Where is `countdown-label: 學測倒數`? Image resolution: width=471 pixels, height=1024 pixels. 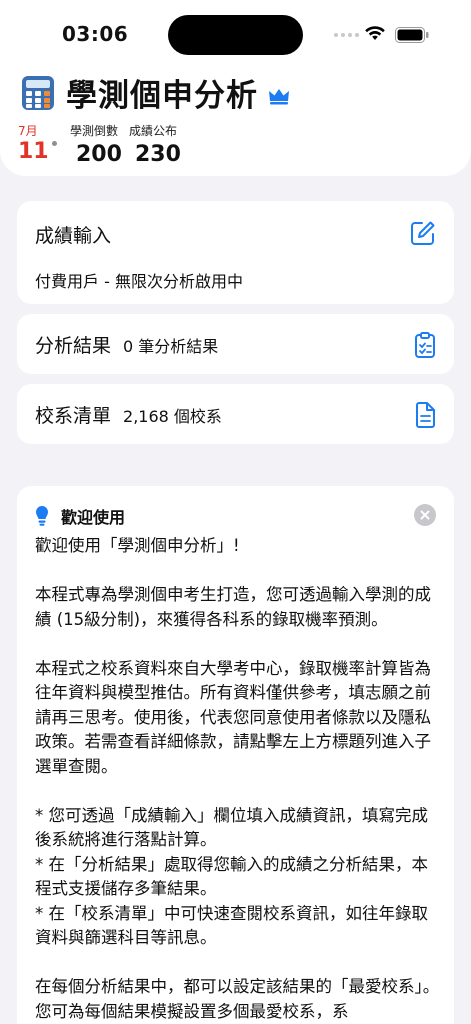 countdown-label: 學測倒數 is located at coordinates (94, 131).